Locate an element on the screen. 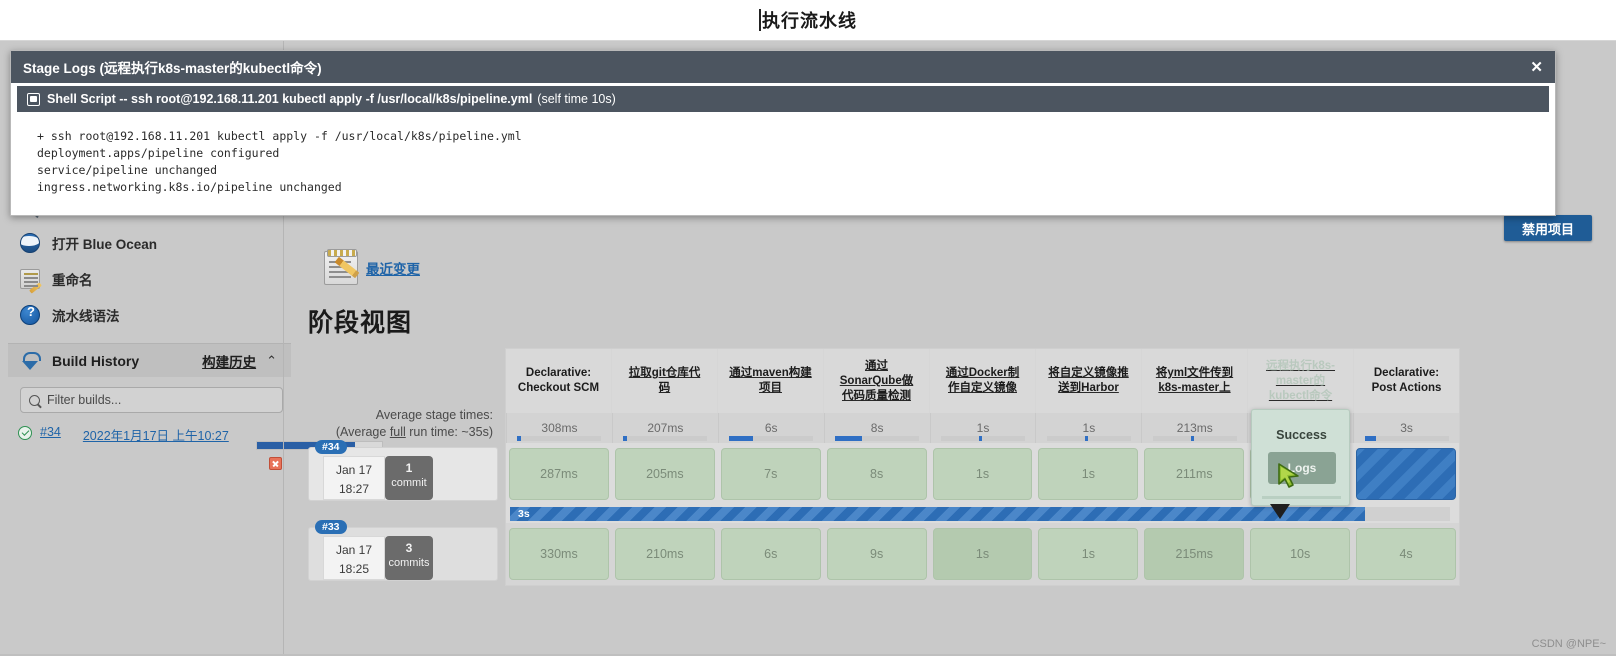  build-history-item: #34 2022年1月17日 上午10:27 is located at coordinates (195, 444).